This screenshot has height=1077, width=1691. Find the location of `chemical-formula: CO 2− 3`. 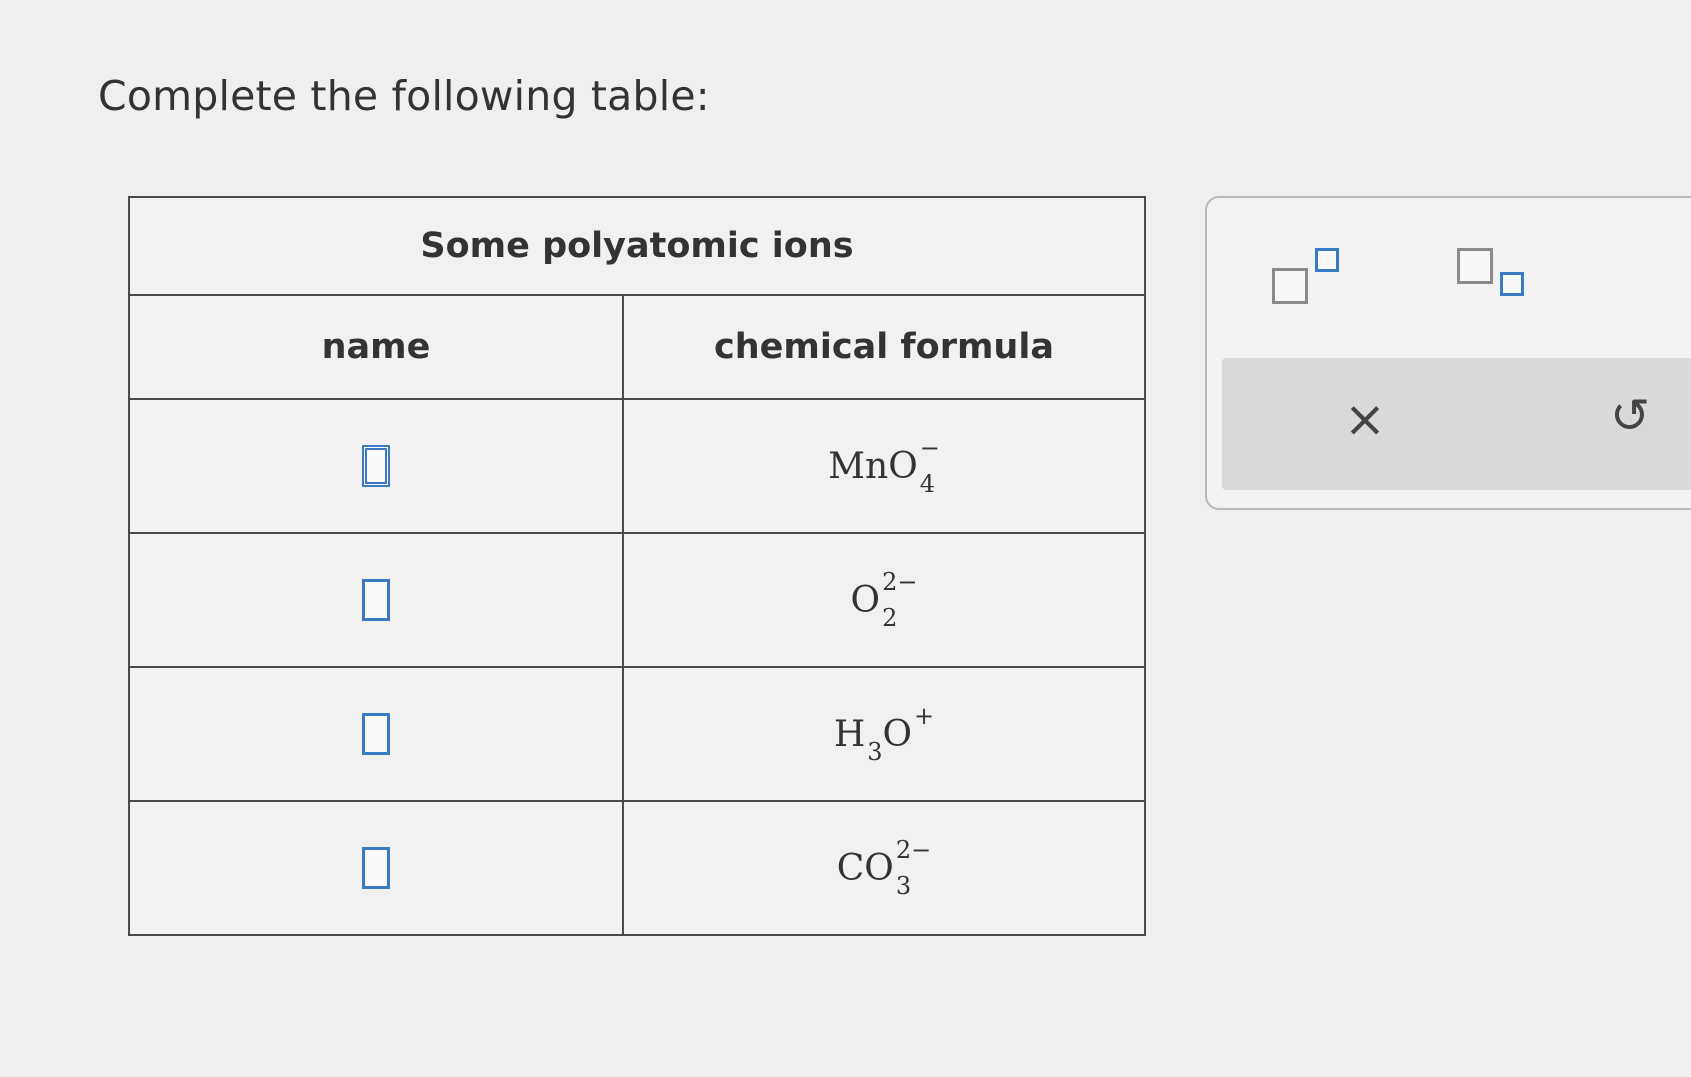

chemical-formula: CO 2− 3 is located at coordinates (883, 868).